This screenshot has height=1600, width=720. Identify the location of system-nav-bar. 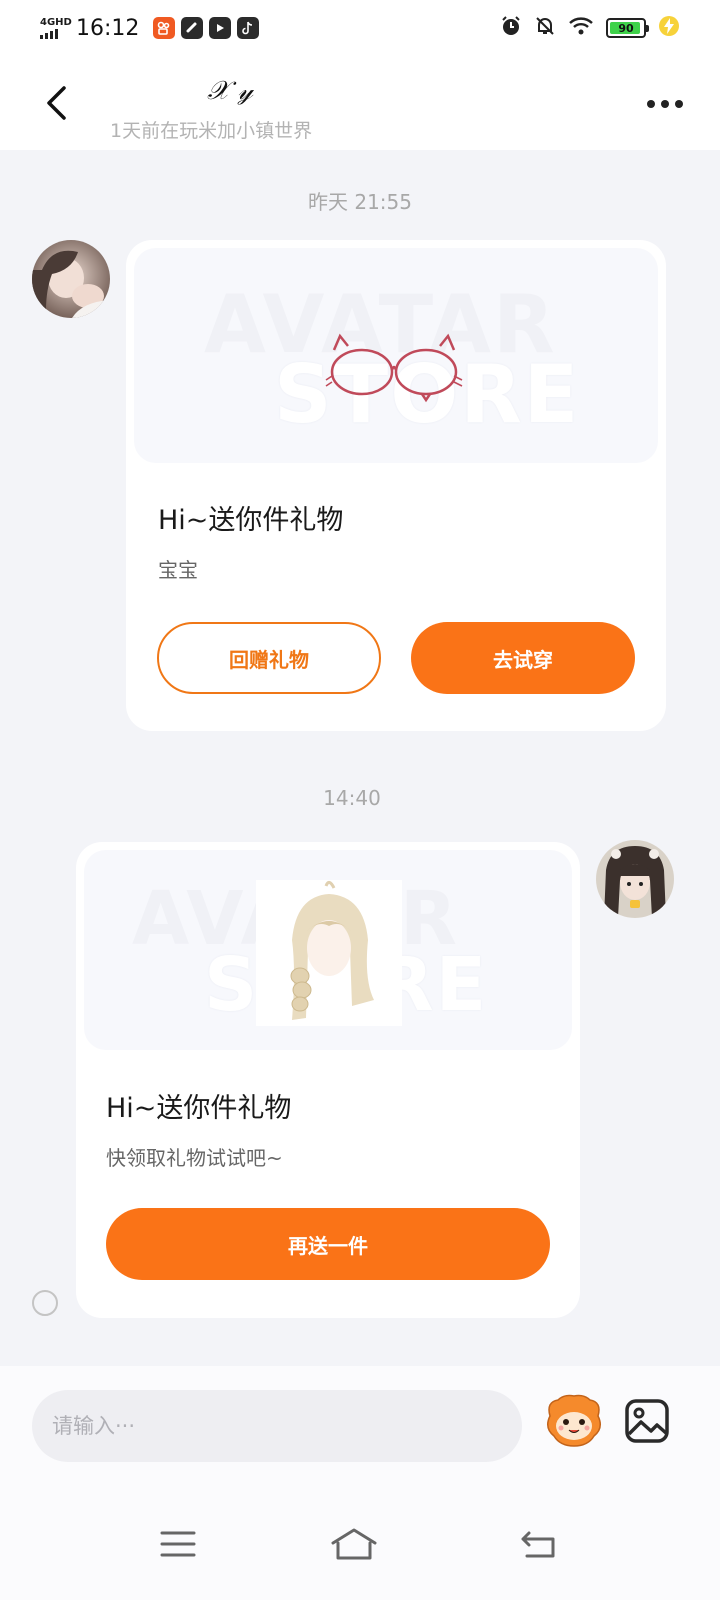
(360, 1545).